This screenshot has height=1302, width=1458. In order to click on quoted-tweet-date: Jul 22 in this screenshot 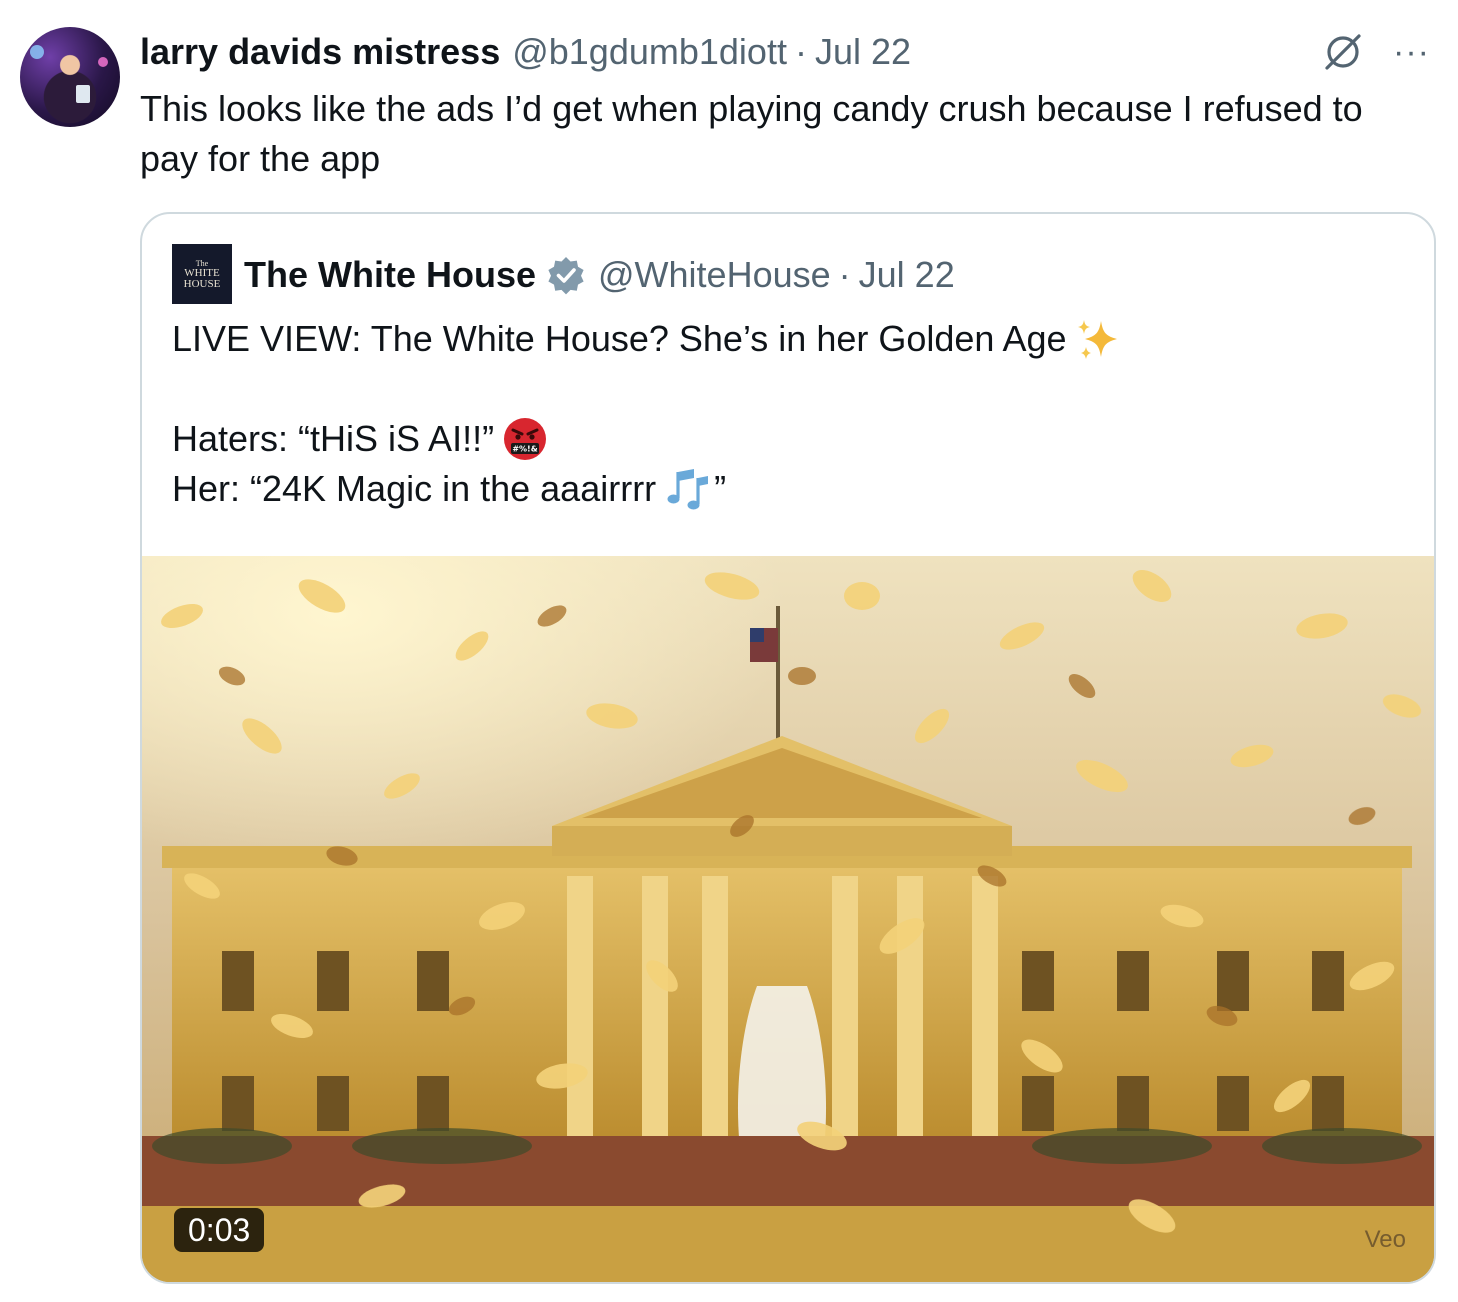, I will do `click(907, 275)`.